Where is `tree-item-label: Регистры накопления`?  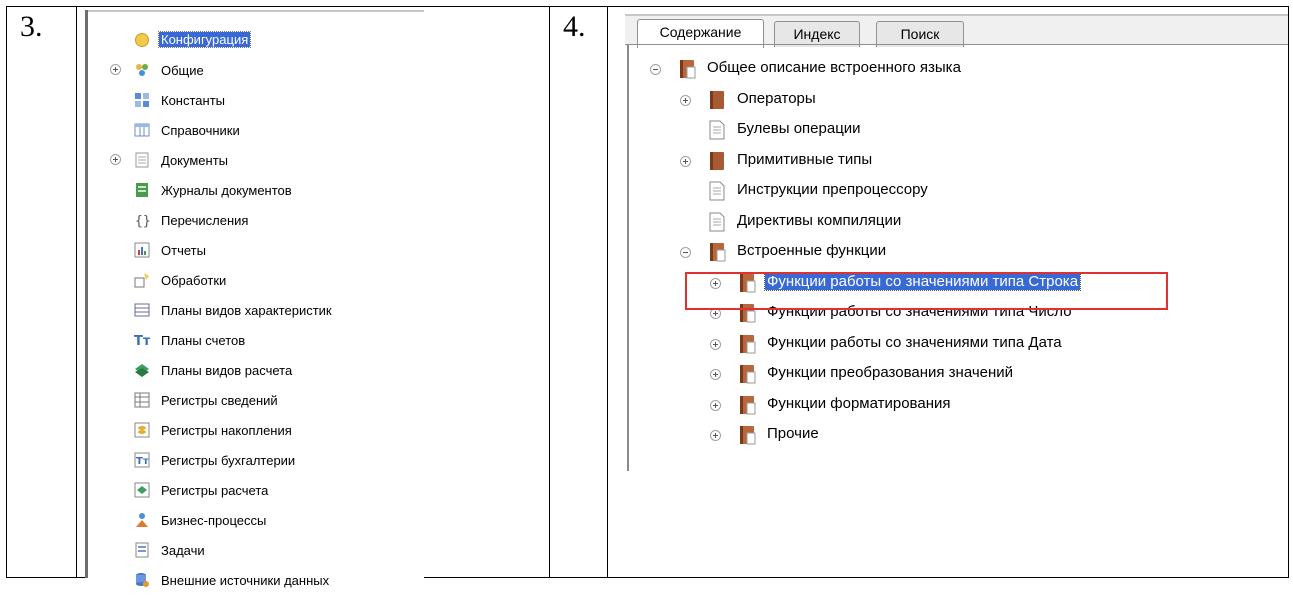 tree-item-label: Регистры накопления is located at coordinates (226, 430).